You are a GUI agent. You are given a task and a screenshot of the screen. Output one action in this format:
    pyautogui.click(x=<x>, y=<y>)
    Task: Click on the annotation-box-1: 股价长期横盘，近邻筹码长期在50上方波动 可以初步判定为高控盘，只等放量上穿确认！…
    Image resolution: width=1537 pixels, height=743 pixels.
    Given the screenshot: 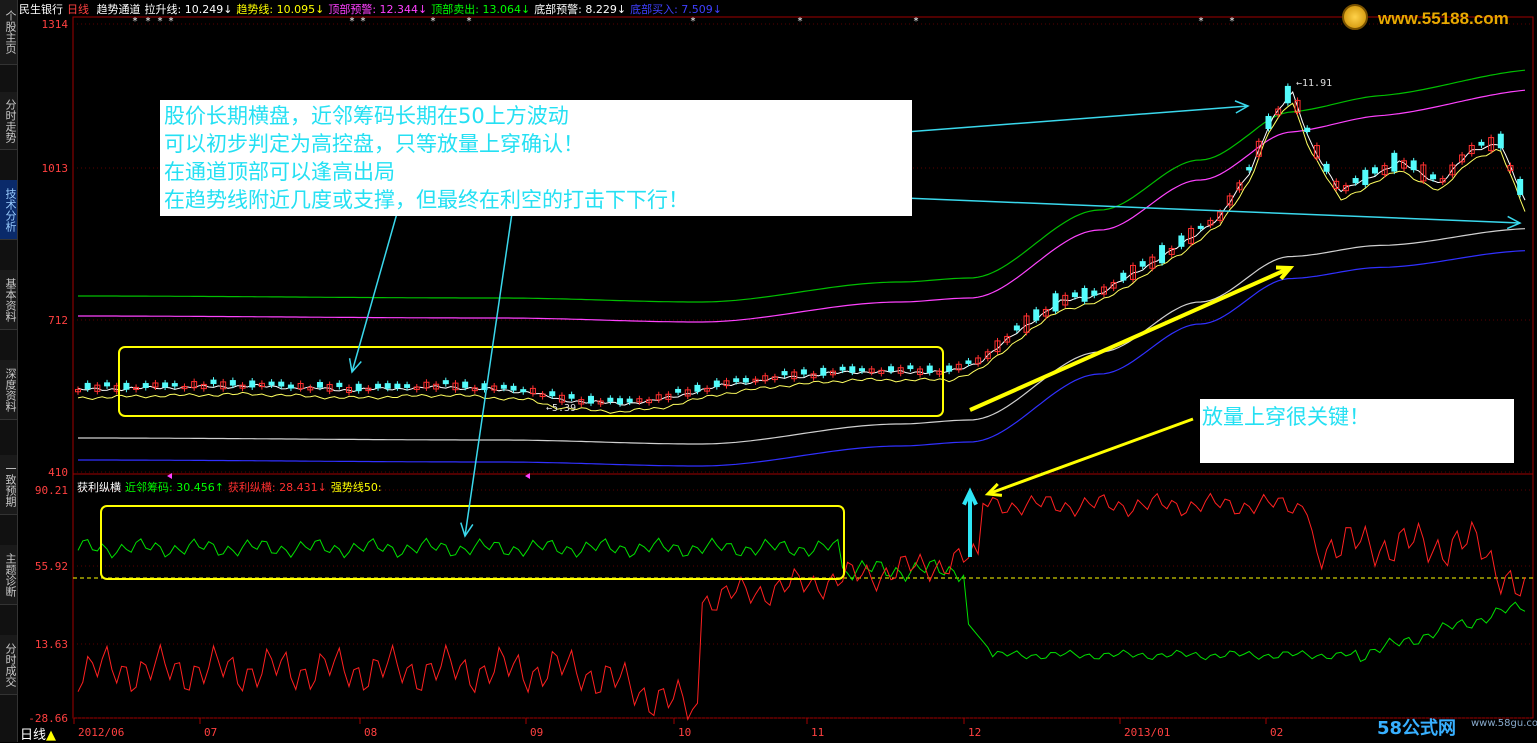 What is the action you would take?
    pyautogui.click(x=536, y=158)
    